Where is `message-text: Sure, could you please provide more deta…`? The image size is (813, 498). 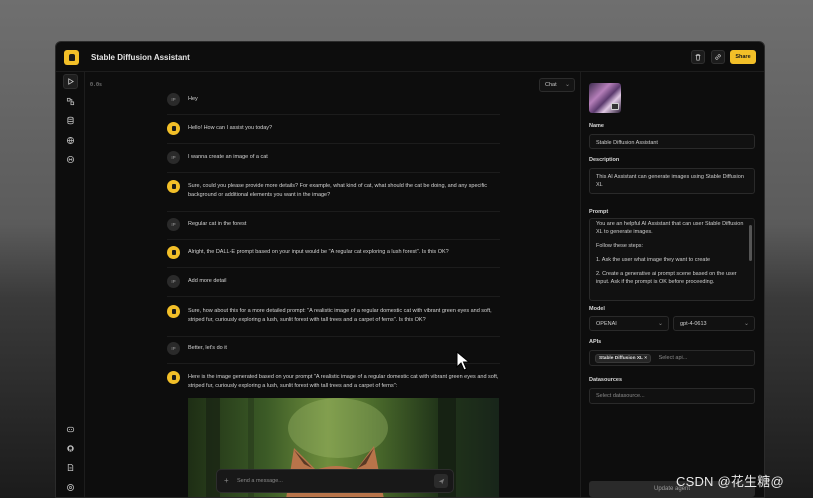 message-text: Sure, could you please provide more deta… is located at coordinates (338, 190).